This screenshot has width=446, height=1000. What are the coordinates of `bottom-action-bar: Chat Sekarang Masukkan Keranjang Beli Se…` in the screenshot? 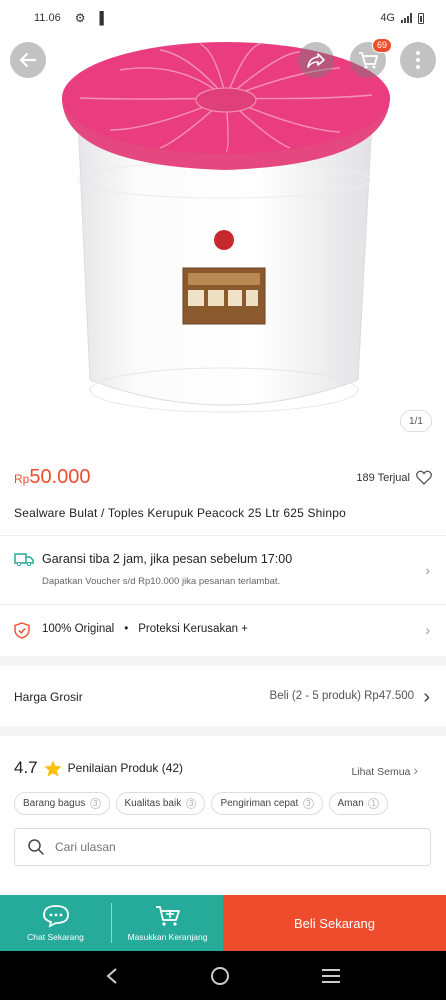 It's located at (223, 923).